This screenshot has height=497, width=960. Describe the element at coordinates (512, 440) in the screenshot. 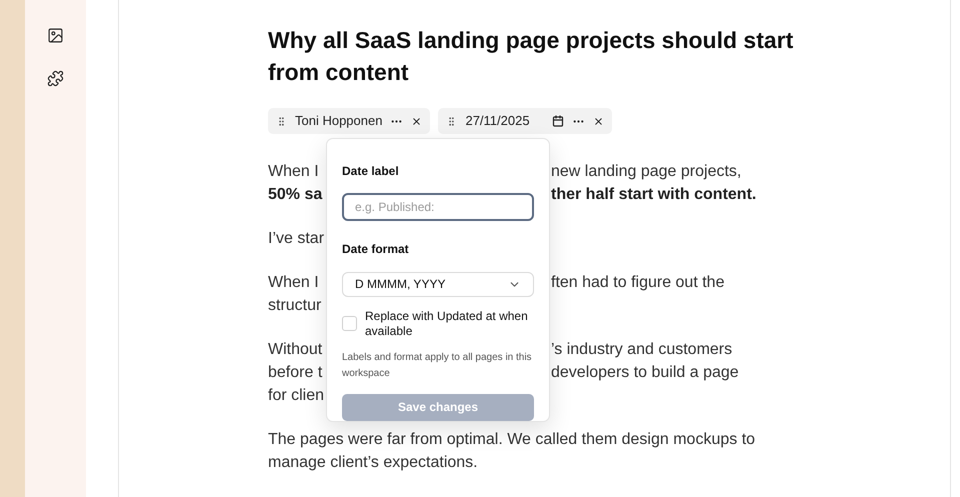

I see `paragraph-text: The pages were far from optimal. We called them design mockups to` at that location.